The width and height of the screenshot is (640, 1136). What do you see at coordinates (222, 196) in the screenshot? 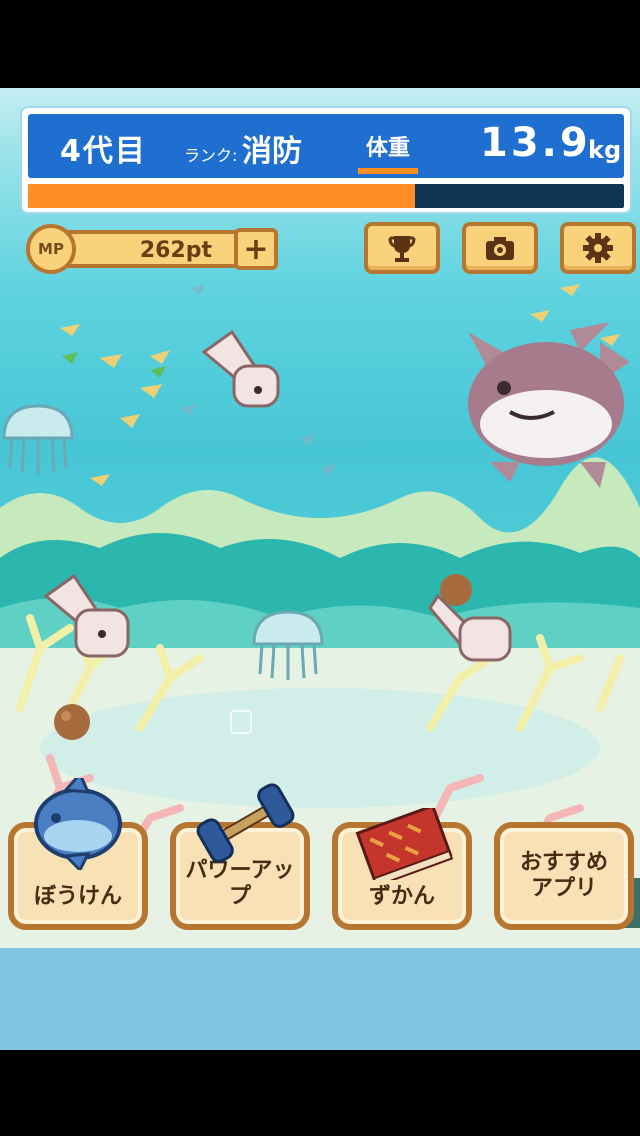
I see `growth-progress-fill` at bounding box center [222, 196].